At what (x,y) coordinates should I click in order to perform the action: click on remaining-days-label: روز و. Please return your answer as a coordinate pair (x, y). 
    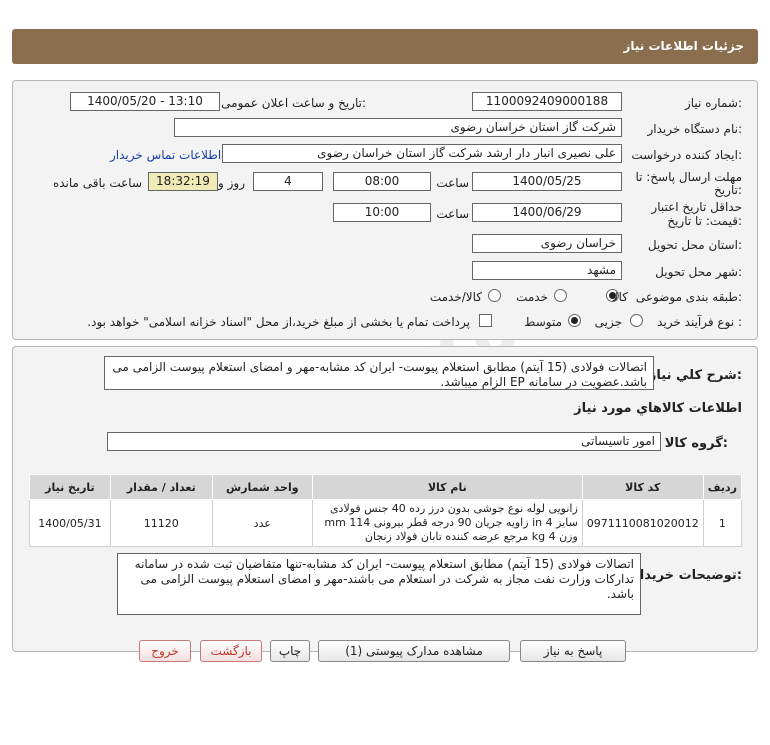
    Looking at the image, I should click on (231, 183).